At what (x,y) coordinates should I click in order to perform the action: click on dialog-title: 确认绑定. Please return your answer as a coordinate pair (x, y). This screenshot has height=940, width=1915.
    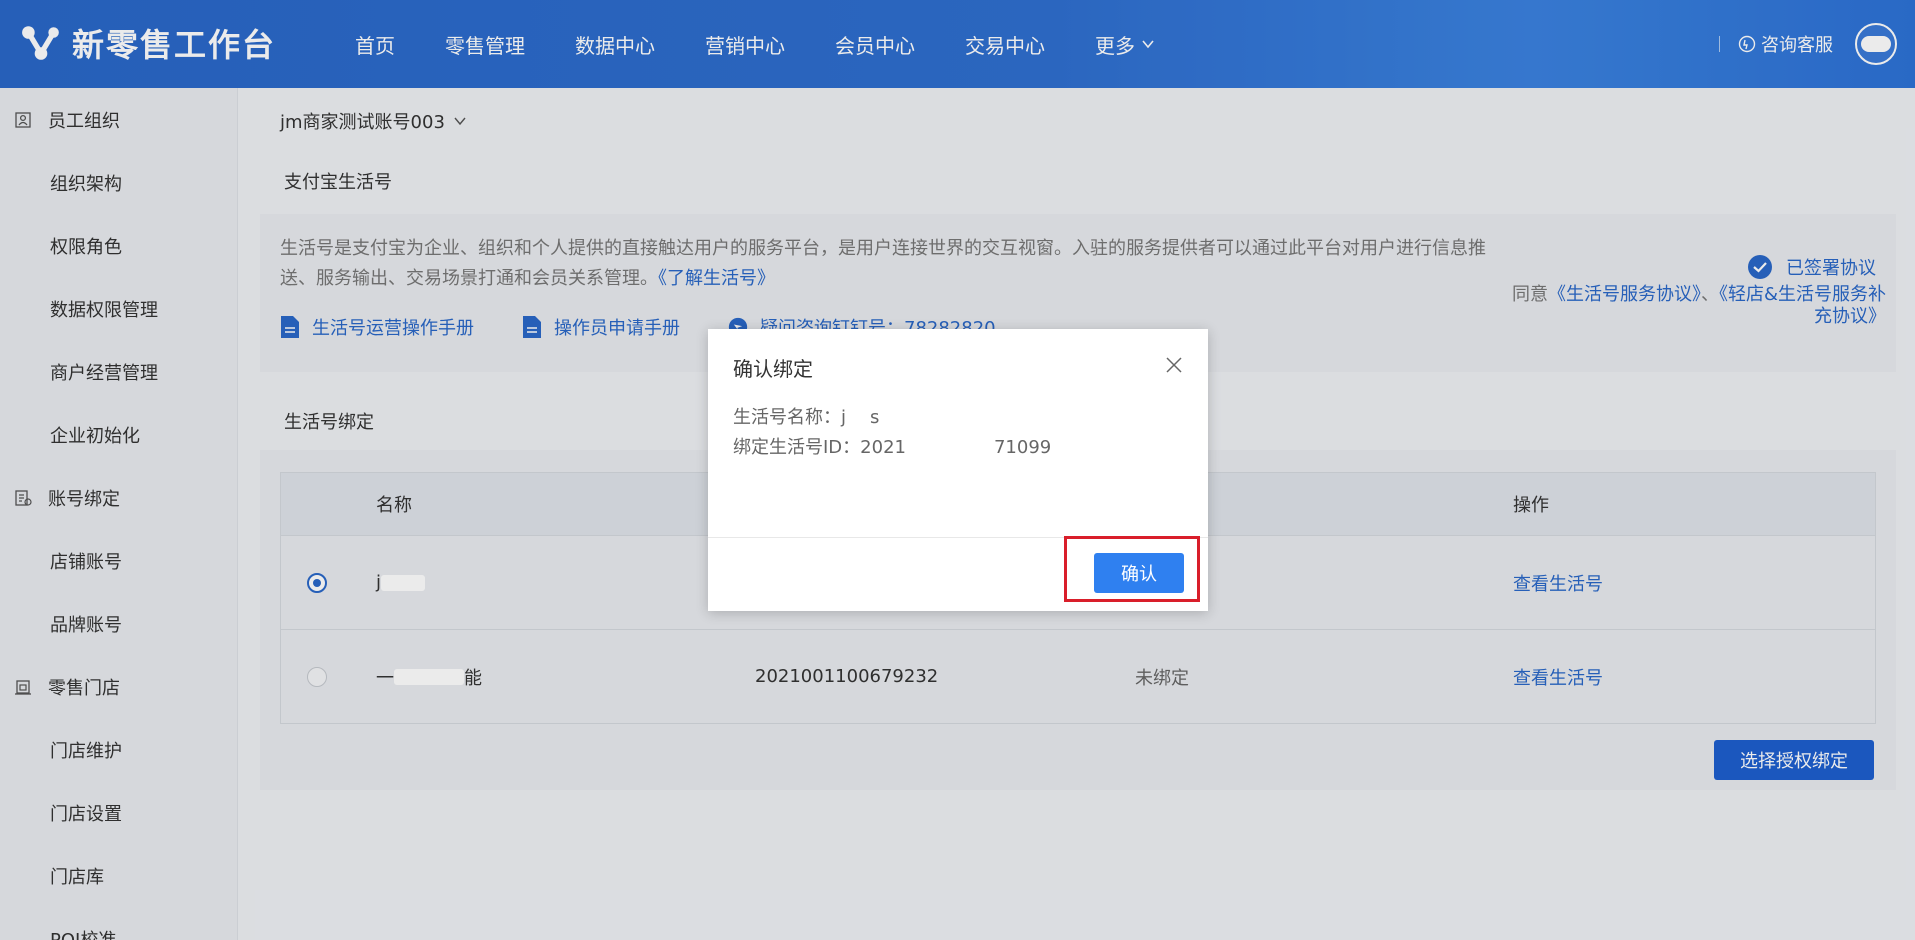
    Looking at the image, I should click on (773, 369).